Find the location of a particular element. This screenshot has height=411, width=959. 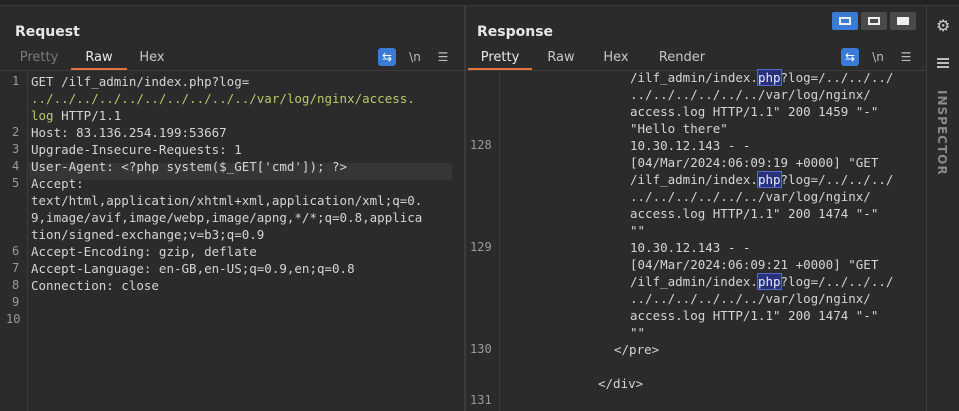

request-line: Connection: close is located at coordinates (95, 285).